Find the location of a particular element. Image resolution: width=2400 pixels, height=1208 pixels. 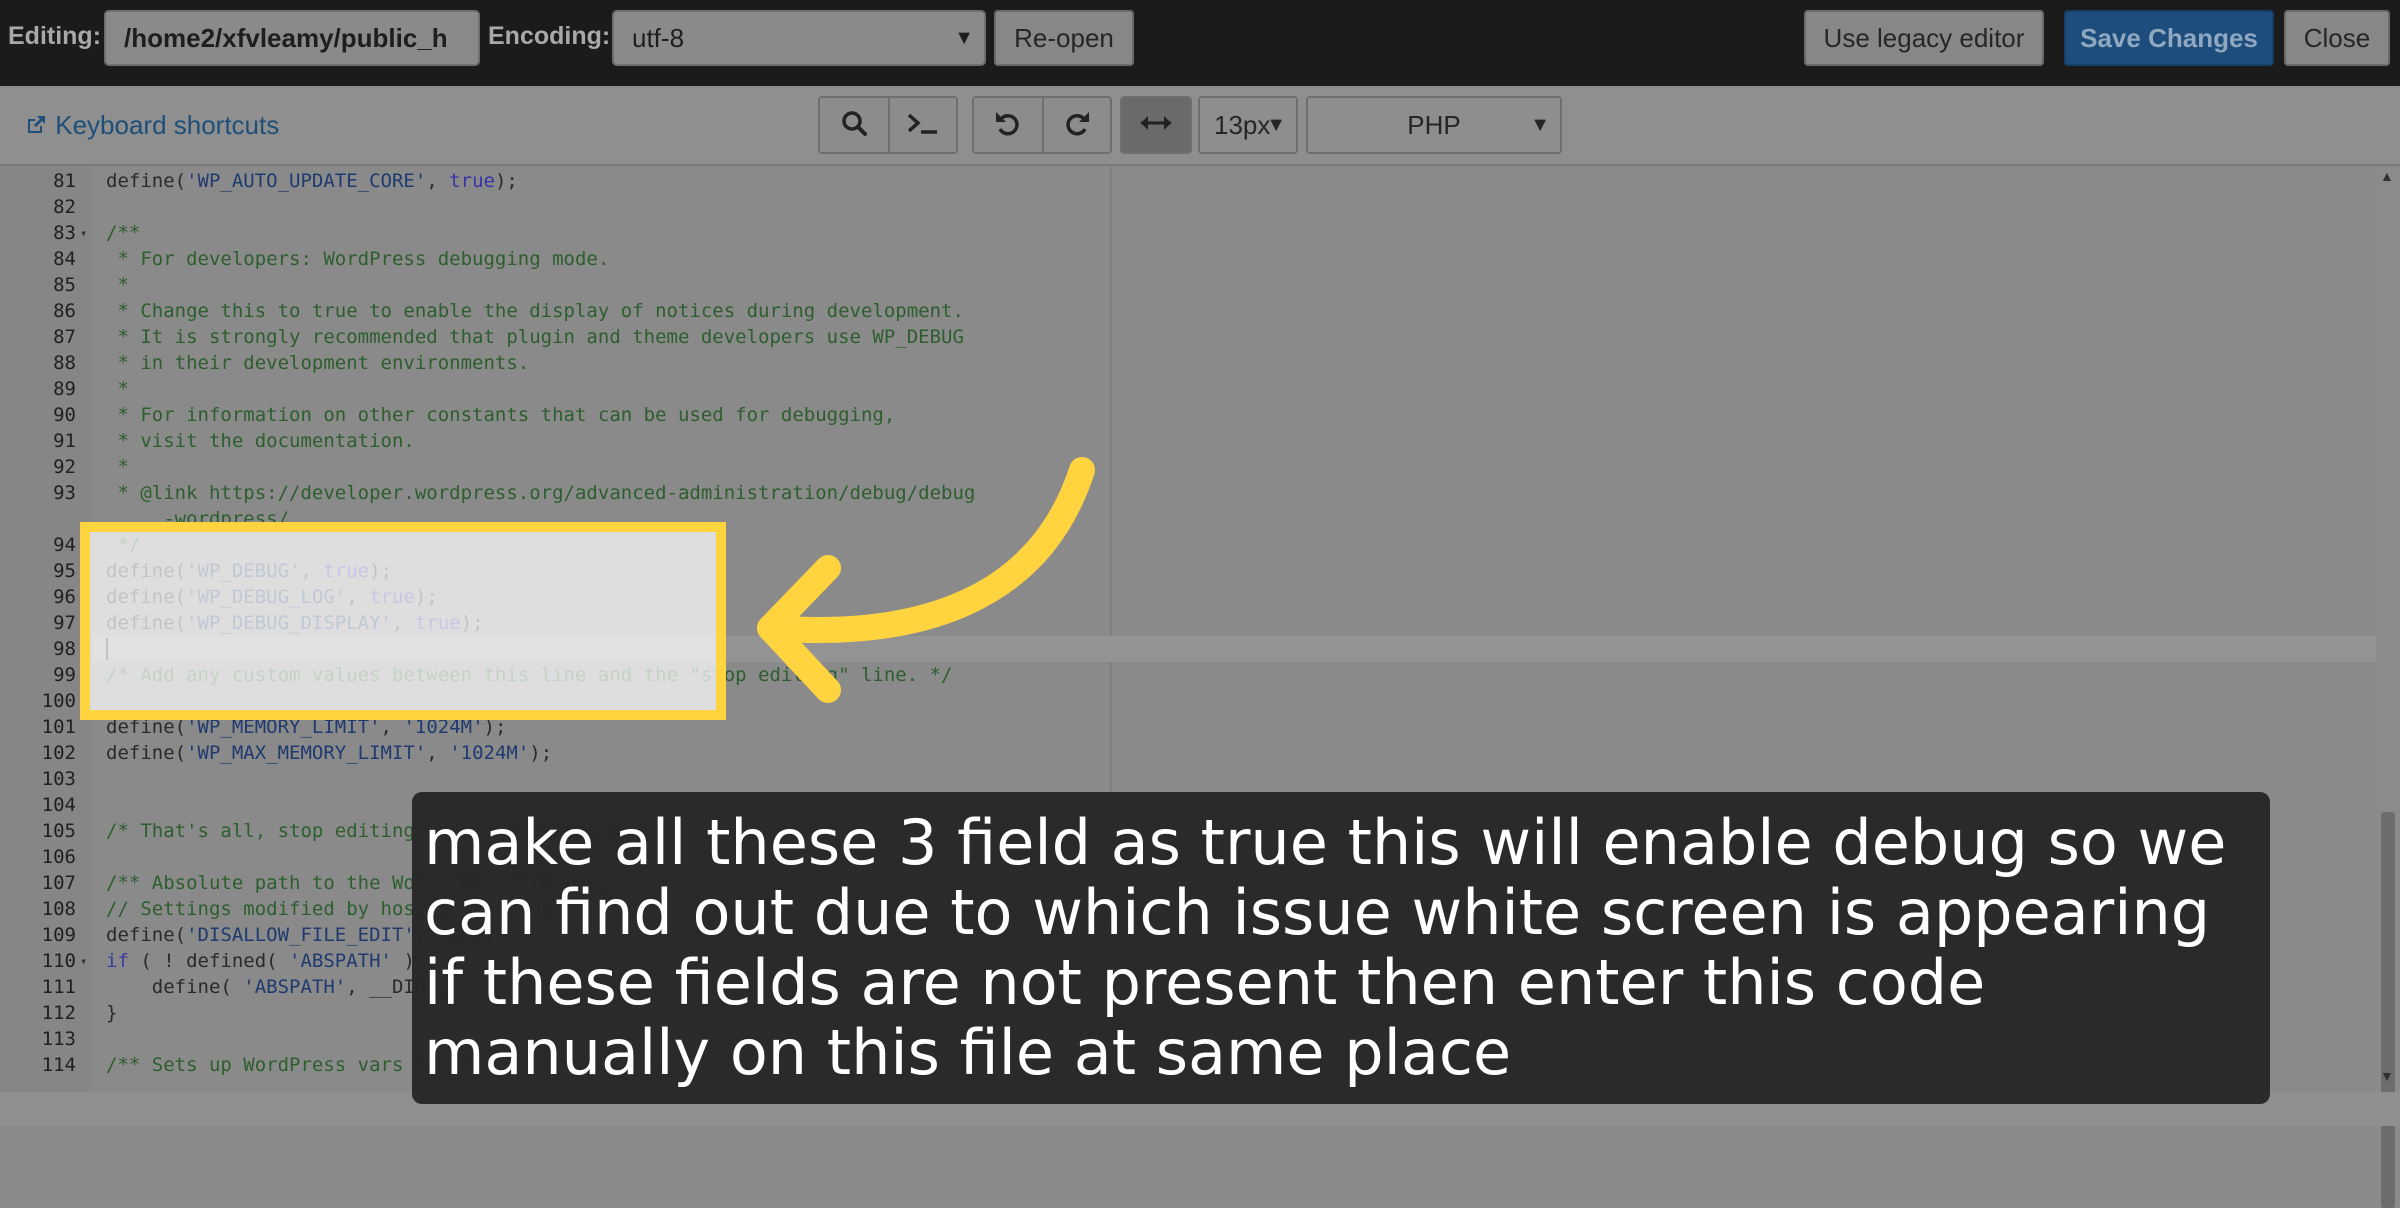

line-number: 114 is located at coordinates (58, 1065).